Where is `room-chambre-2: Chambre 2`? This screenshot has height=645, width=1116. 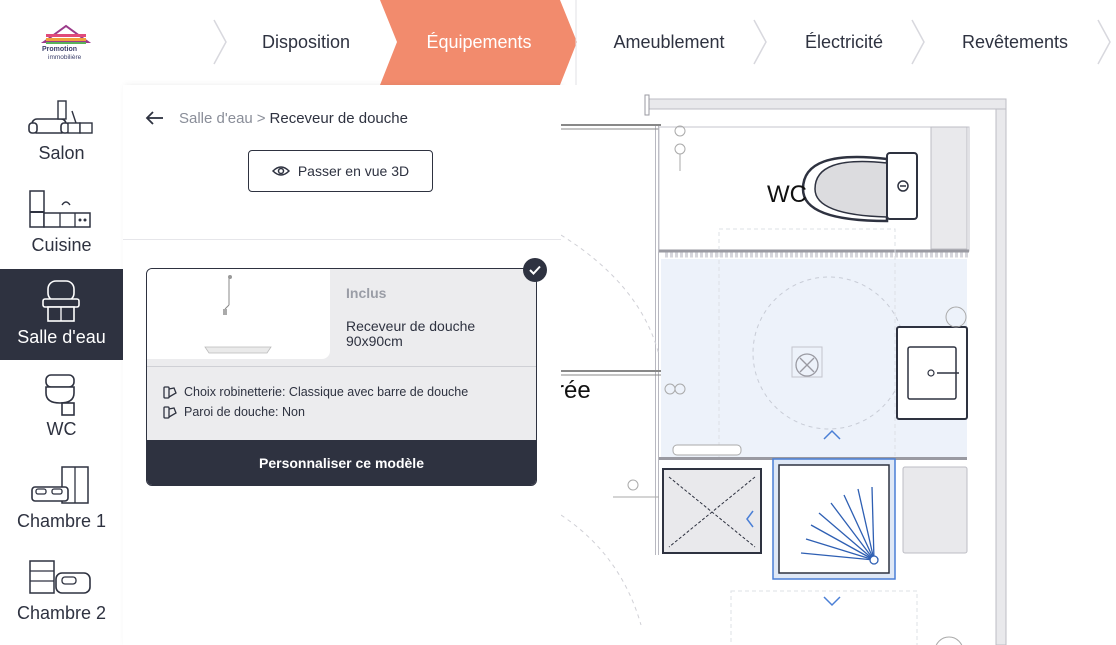 room-chambre-2: Chambre 2 is located at coordinates (61, 590).